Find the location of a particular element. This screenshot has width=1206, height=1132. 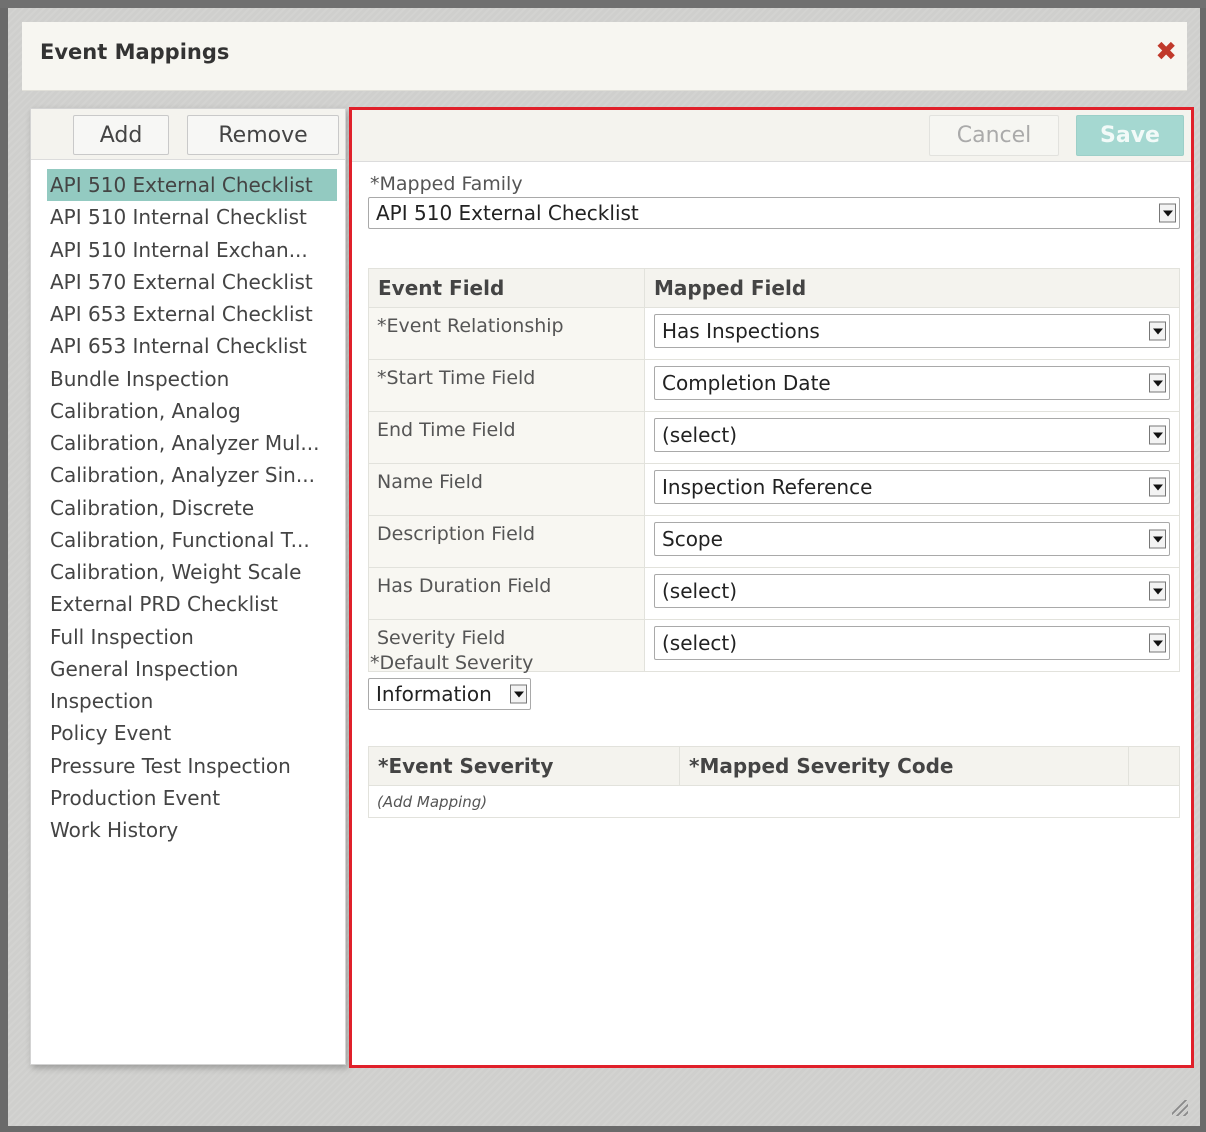

table-row: Has Duration Field (select) is located at coordinates (774, 593).